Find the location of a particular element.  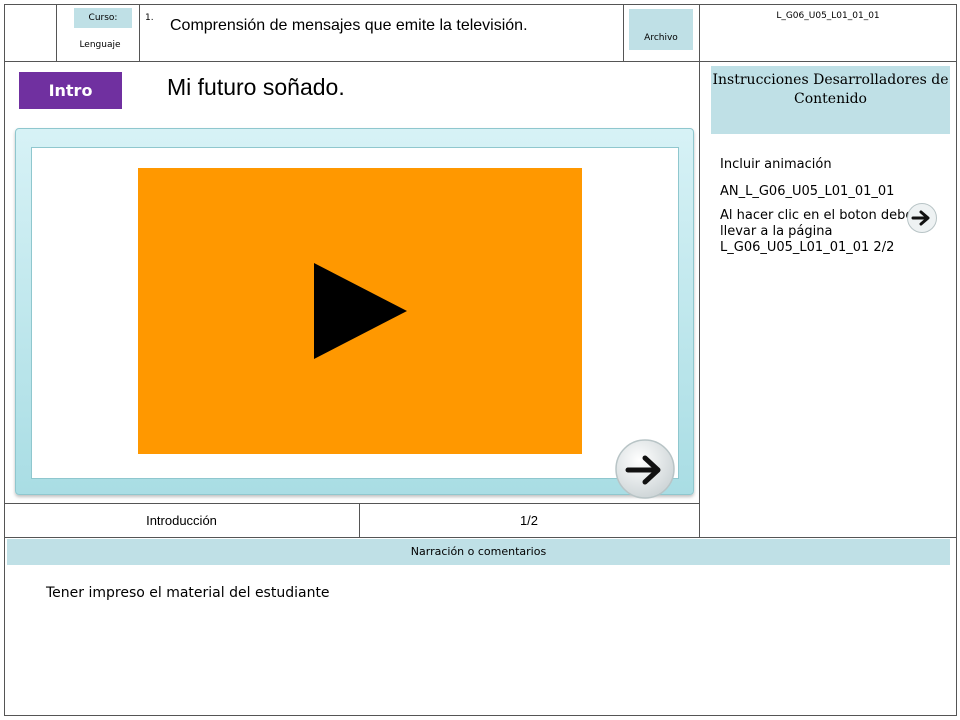

intro-badge: Intro is located at coordinates (70, 90).